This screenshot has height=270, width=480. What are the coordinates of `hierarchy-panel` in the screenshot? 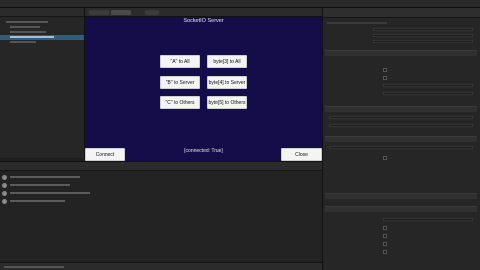 It's located at (42, 83).